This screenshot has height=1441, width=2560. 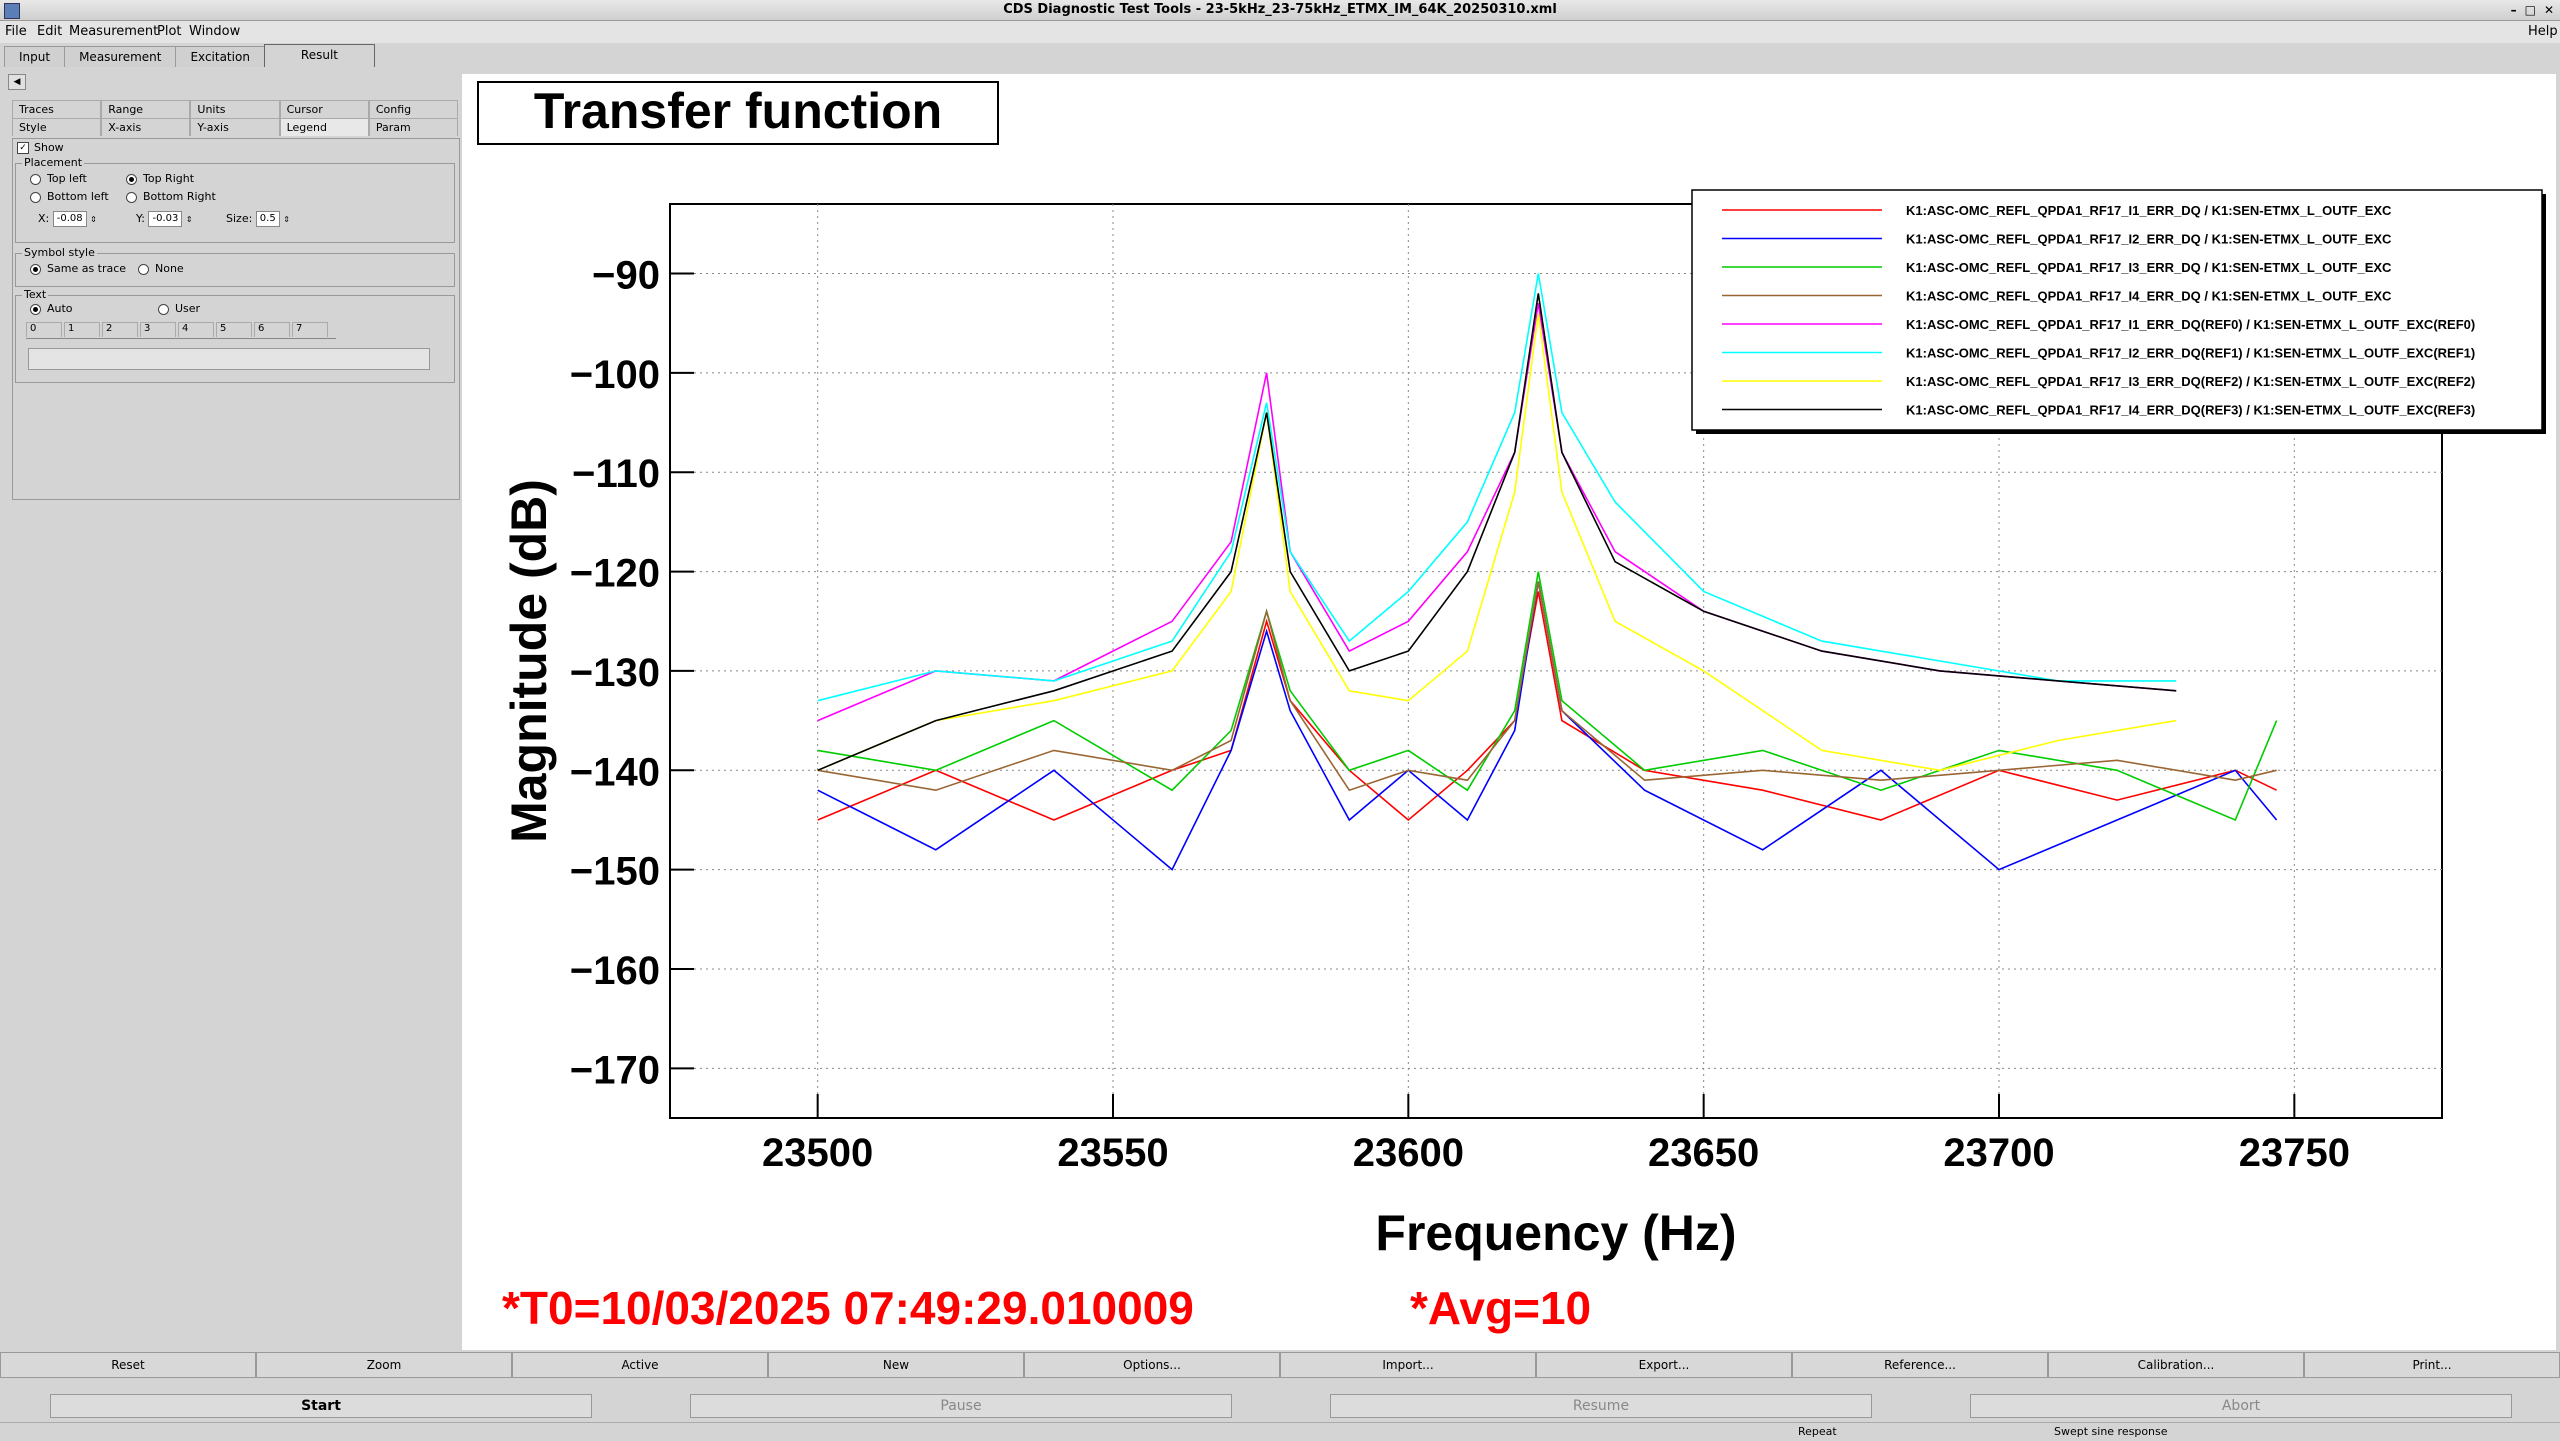 What do you see at coordinates (615, 772) in the screenshot?
I see `y-tick-label: −140` at bounding box center [615, 772].